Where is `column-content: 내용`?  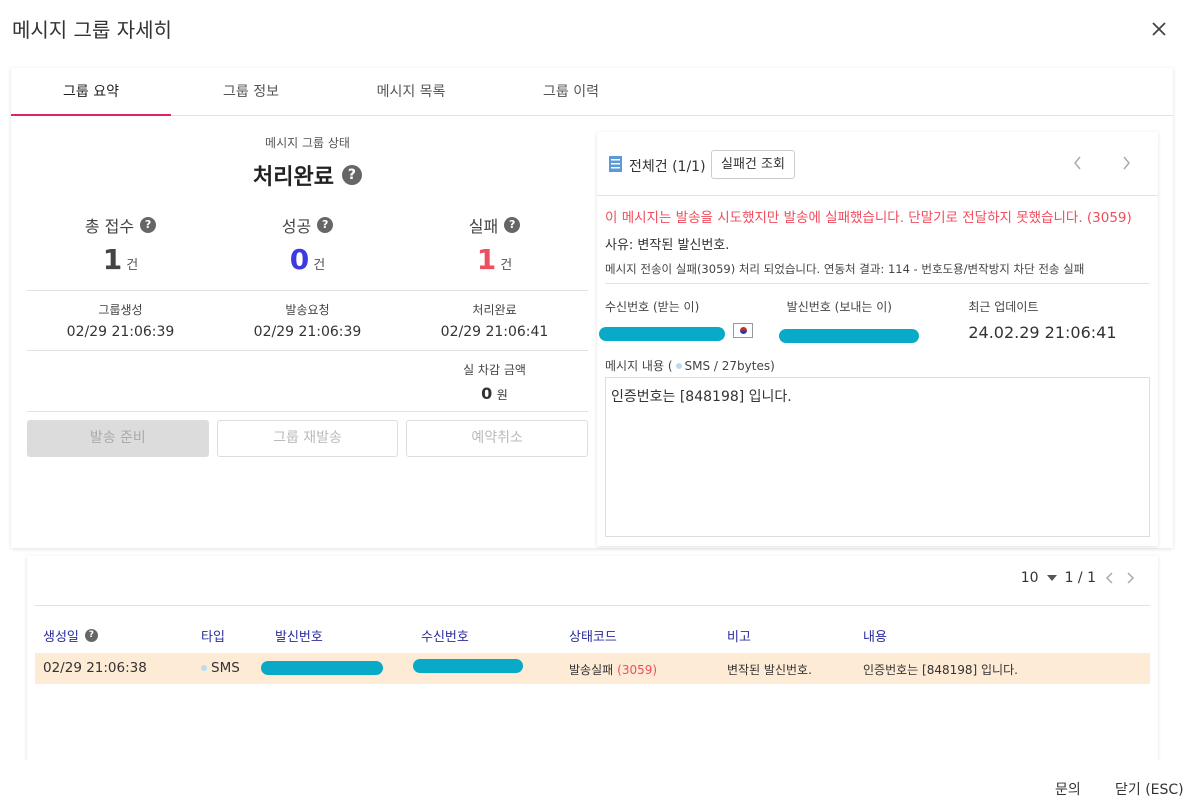 column-content: 내용 is located at coordinates (875, 635).